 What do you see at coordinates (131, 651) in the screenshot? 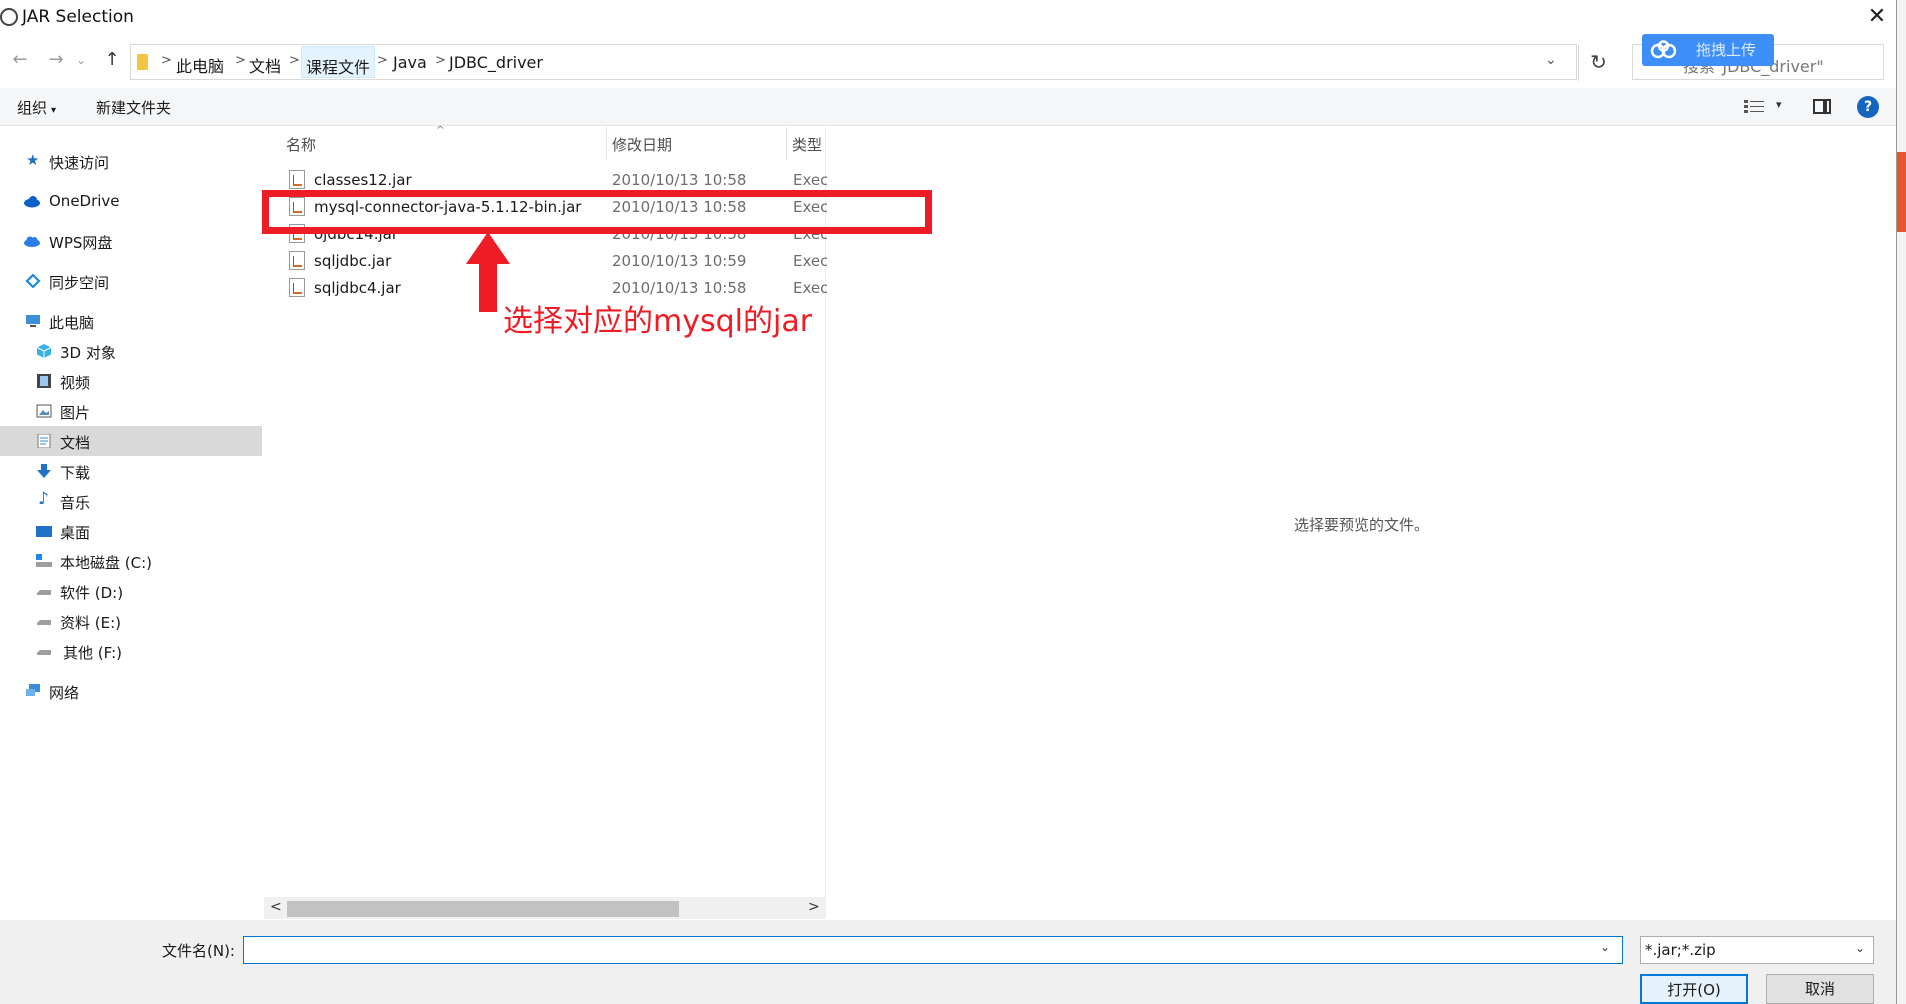
I see `sidebar-item-drive-f: 其他 (F:)` at bounding box center [131, 651].